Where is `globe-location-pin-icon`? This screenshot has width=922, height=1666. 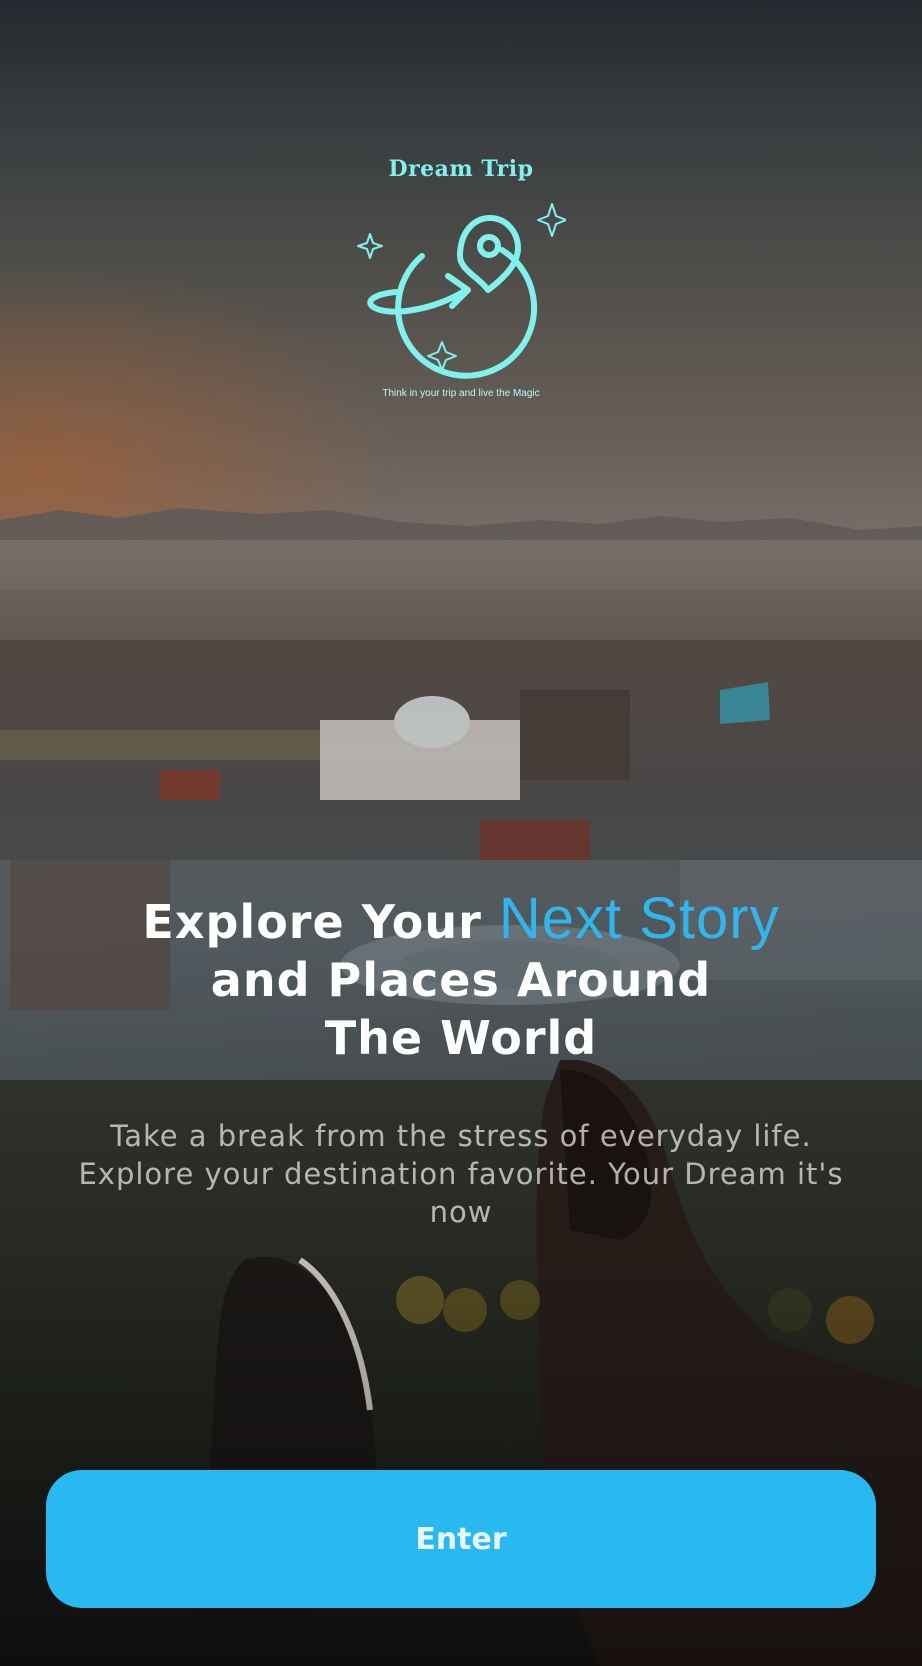
globe-location-pin-icon is located at coordinates (461, 291).